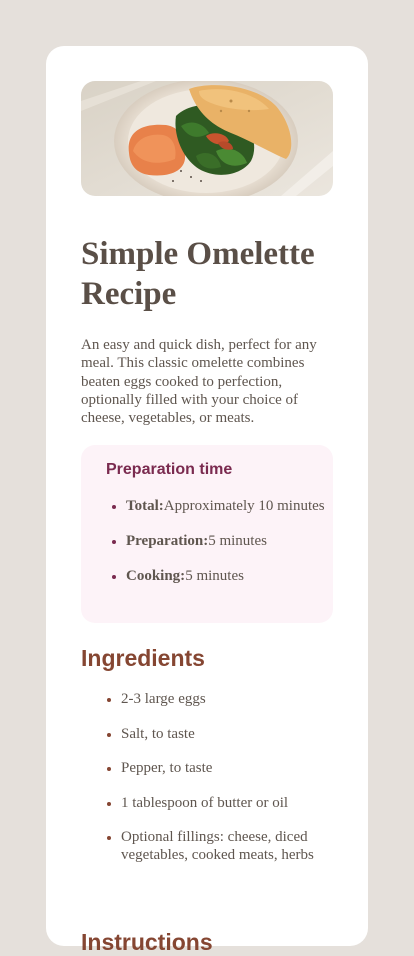  Describe the element at coordinates (147, 942) in the screenshot. I see `instructions-heading: Instructions` at that location.